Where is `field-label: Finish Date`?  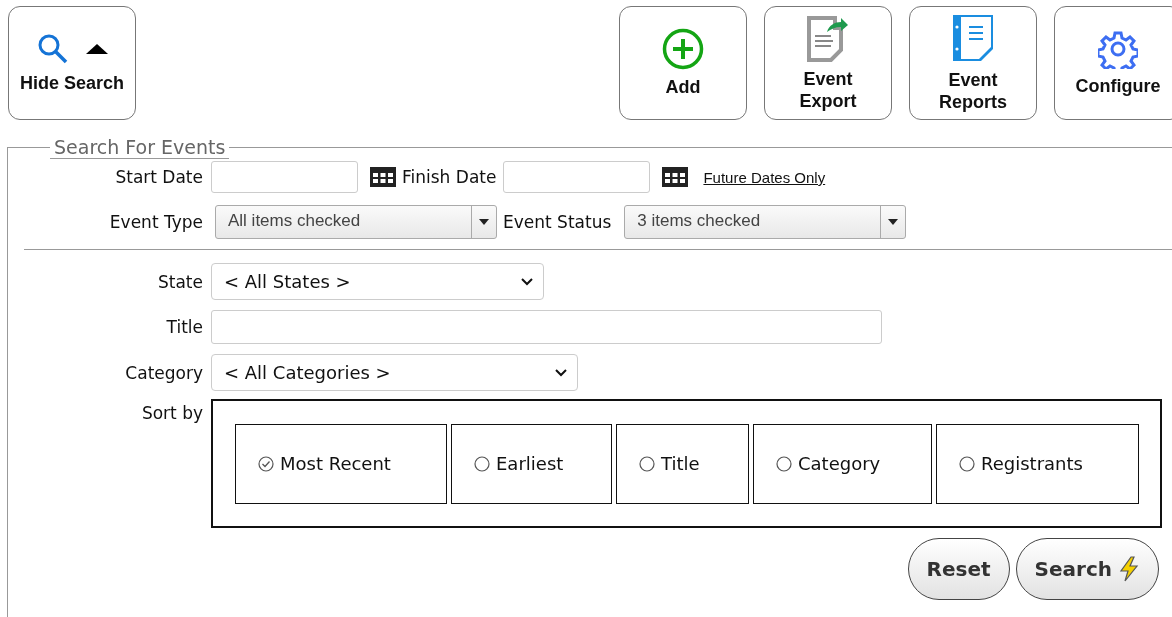 field-label: Finish Date is located at coordinates (449, 177).